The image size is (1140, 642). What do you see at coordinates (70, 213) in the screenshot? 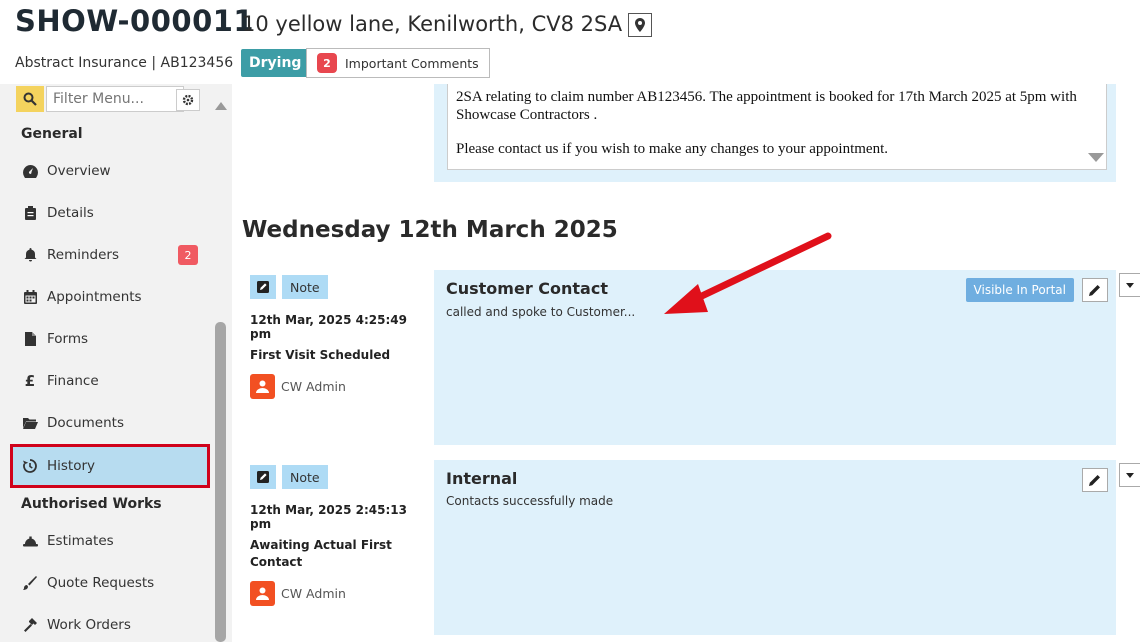
I see `sidebar-item-label: Details` at bounding box center [70, 213].